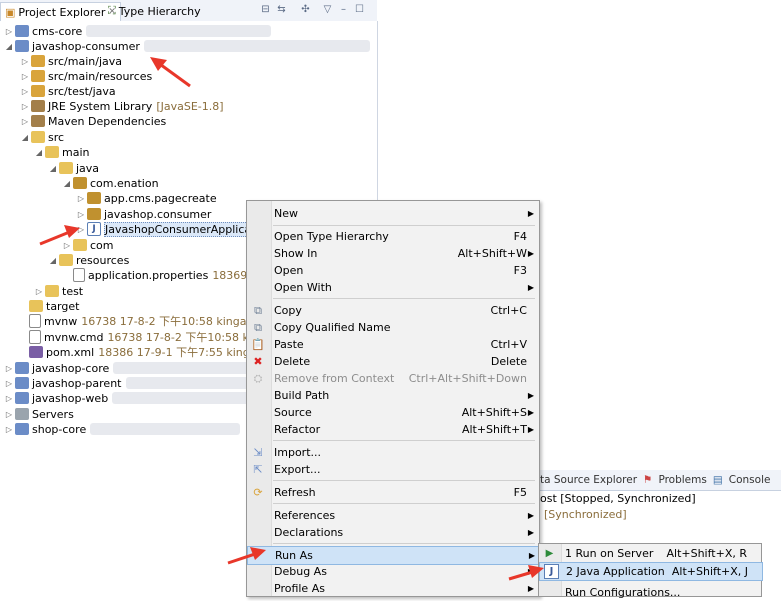  I want to click on arrow-to-java-application, so click(526, 573).